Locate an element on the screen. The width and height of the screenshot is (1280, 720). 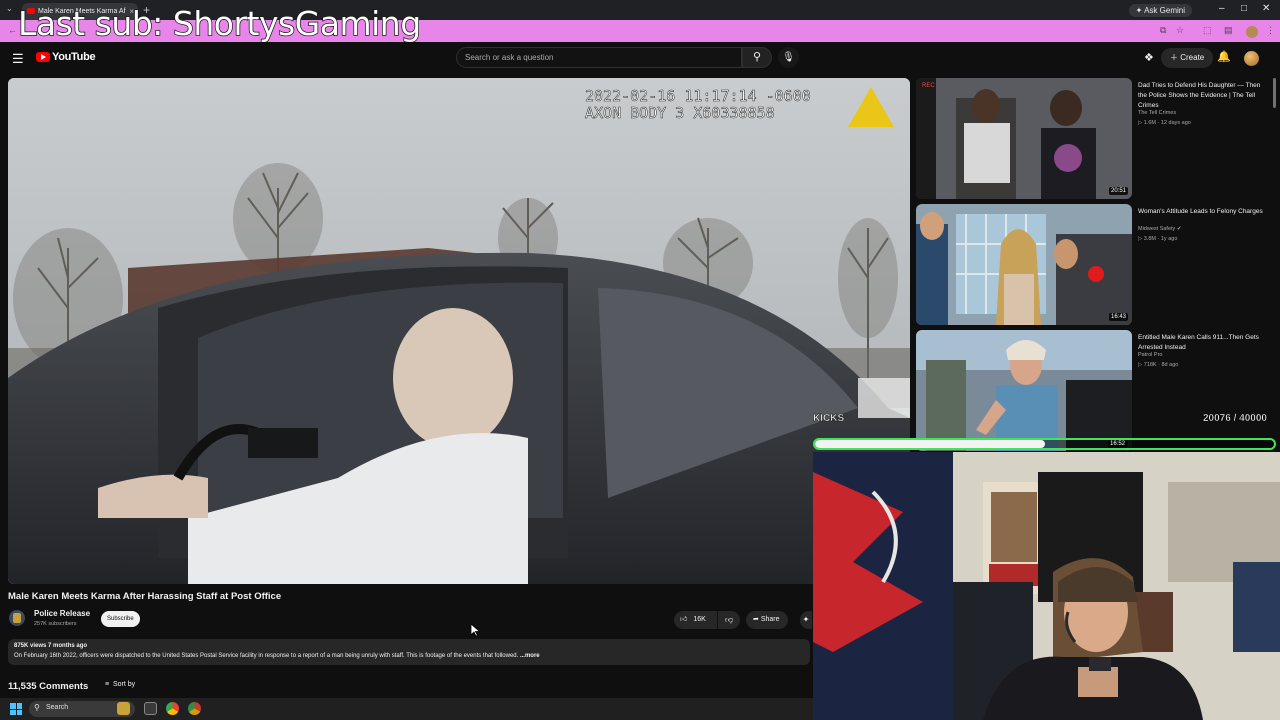
chrome-icon is located at coordinates (172, 708).